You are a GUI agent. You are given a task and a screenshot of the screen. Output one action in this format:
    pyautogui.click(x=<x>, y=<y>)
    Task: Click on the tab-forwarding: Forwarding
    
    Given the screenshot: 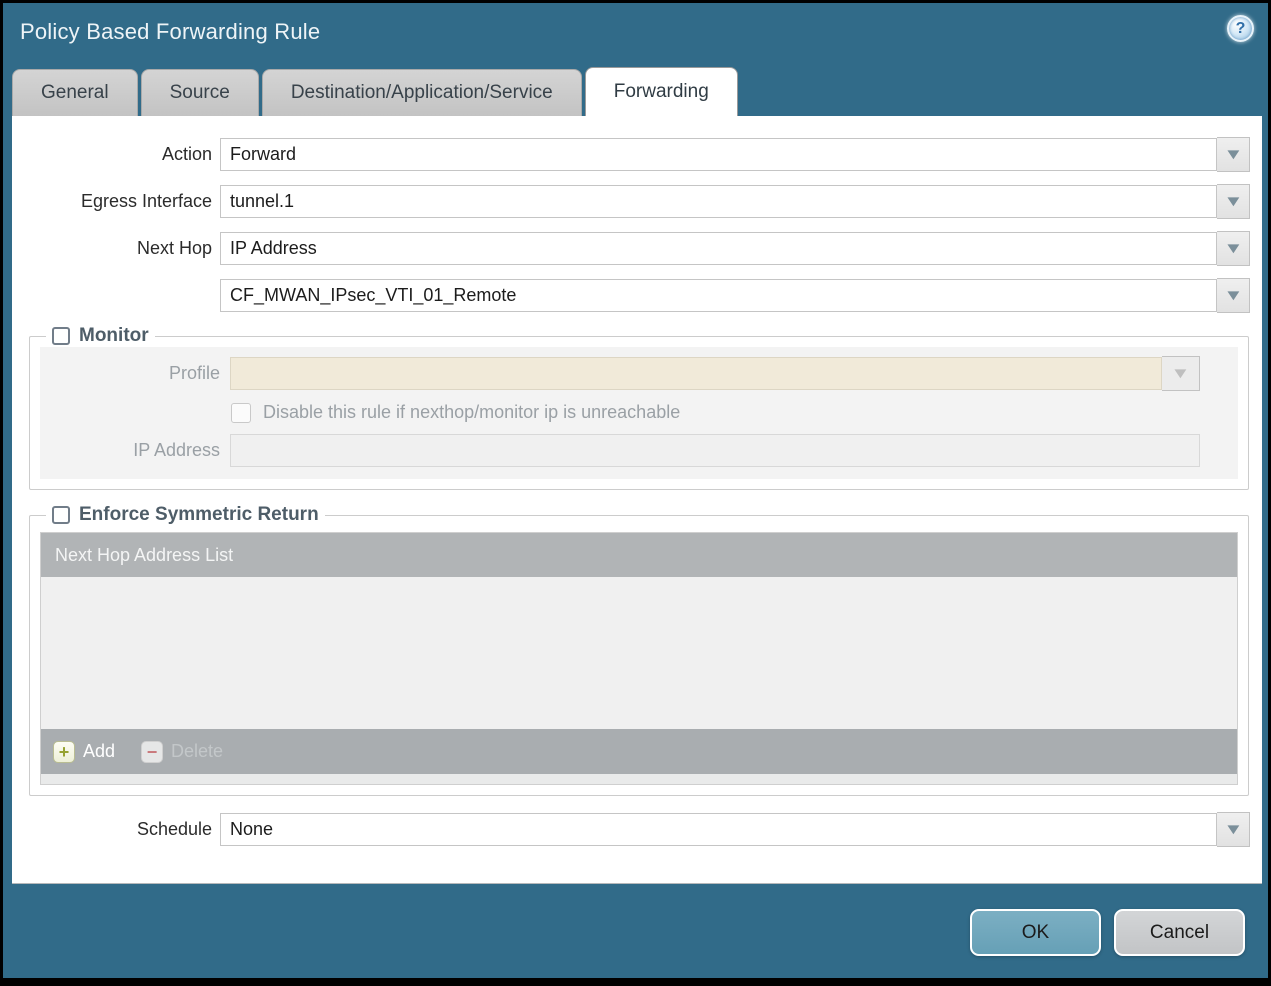 What is the action you would take?
    pyautogui.click(x=661, y=91)
    